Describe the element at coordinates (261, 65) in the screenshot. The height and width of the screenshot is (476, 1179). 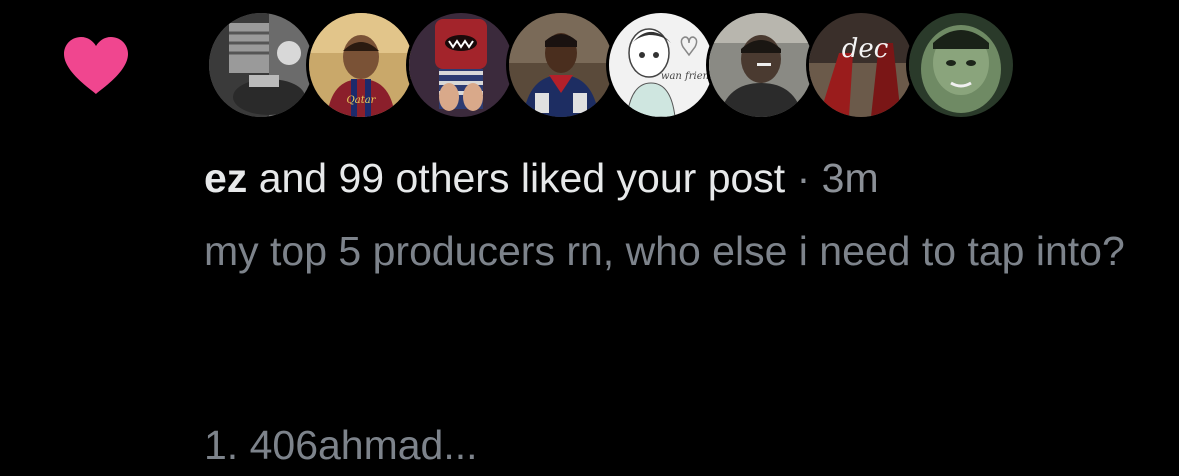
I see `avatar-1-icon` at that location.